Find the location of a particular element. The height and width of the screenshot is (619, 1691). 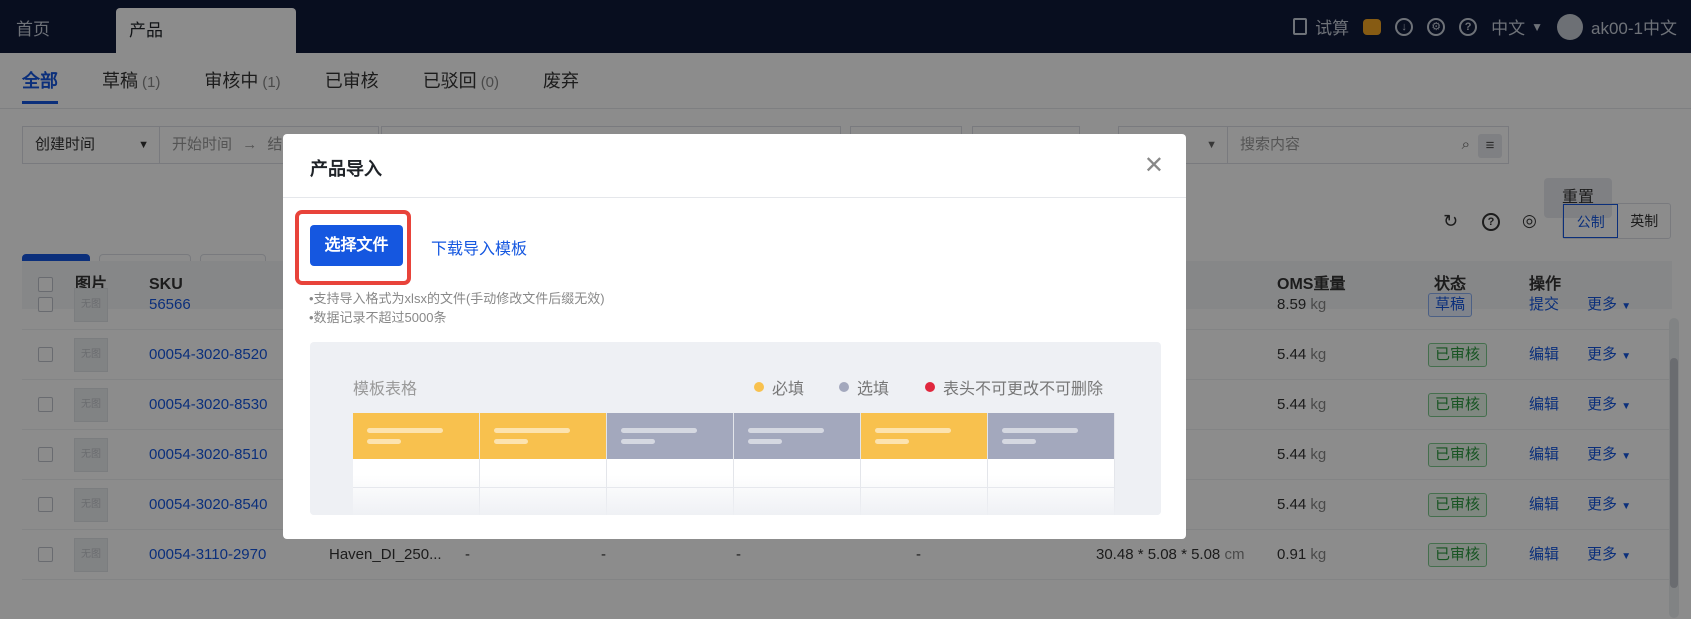

download-template-link: 下载导入模板 is located at coordinates (479, 247).